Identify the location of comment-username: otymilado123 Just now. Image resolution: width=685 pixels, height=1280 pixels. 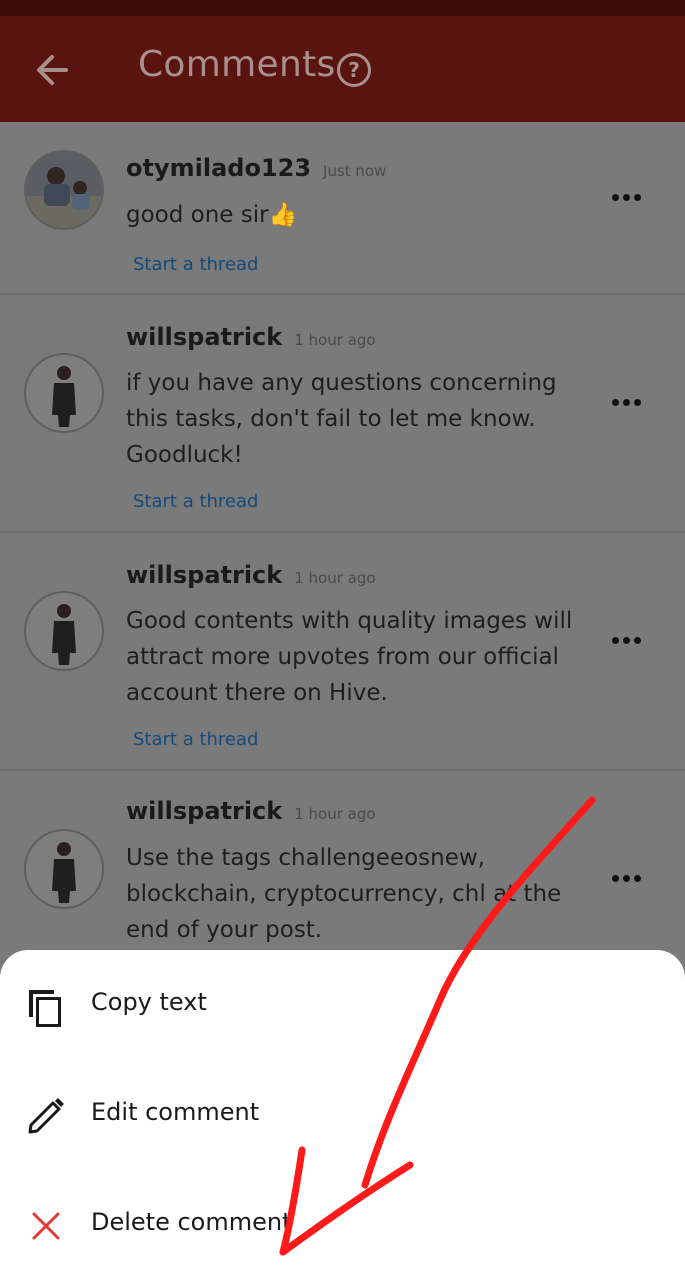
(256, 168).